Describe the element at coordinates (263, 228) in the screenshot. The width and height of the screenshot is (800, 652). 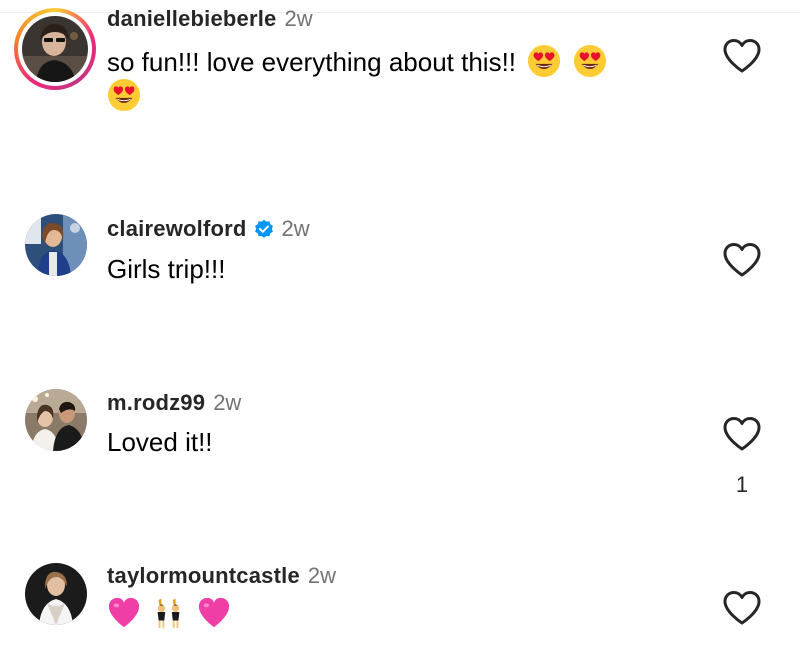
I see `verified-badge-icon` at that location.